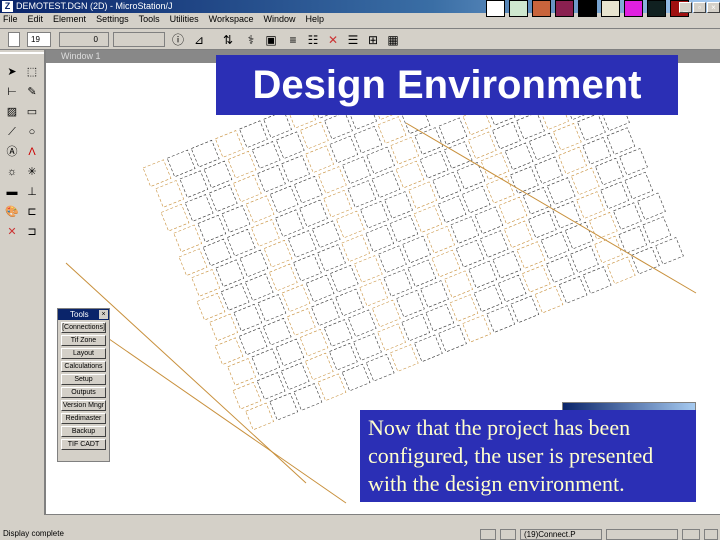 The height and width of the screenshot is (540, 720). I want to click on rectangle-icon: ▭, so click(32, 112).